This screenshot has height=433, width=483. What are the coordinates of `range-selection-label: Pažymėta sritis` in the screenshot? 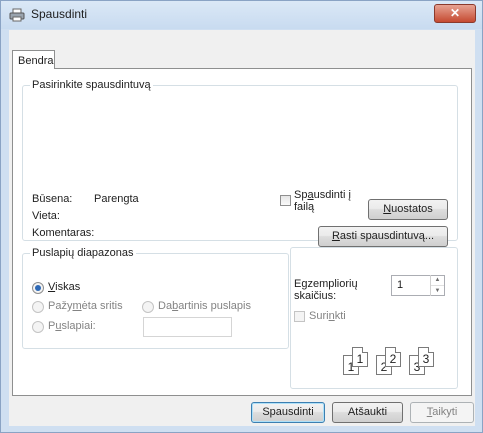 It's located at (85, 306).